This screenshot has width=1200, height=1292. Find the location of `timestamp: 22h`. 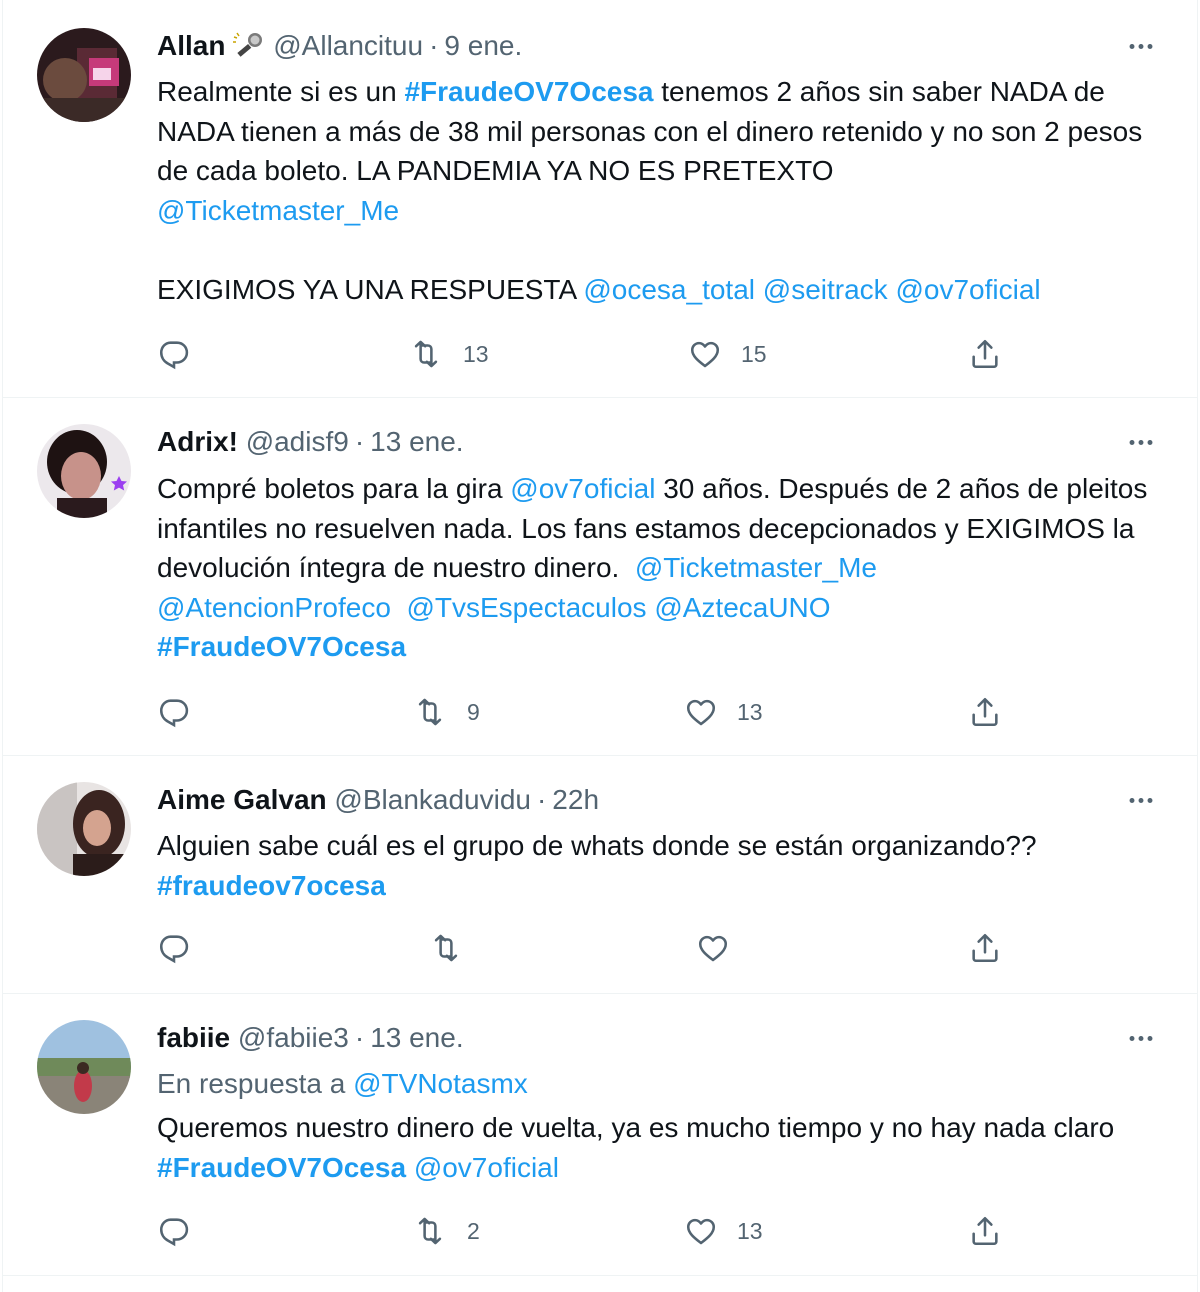

timestamp: 22h is located at coordinates (575, 799).